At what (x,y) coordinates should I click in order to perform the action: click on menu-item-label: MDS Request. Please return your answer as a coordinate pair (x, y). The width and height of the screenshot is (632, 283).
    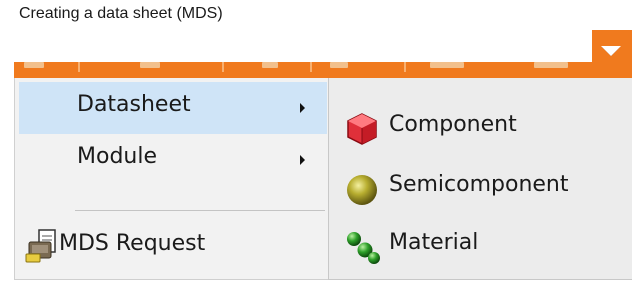
    Looking at the image, I should click on (132, 243).